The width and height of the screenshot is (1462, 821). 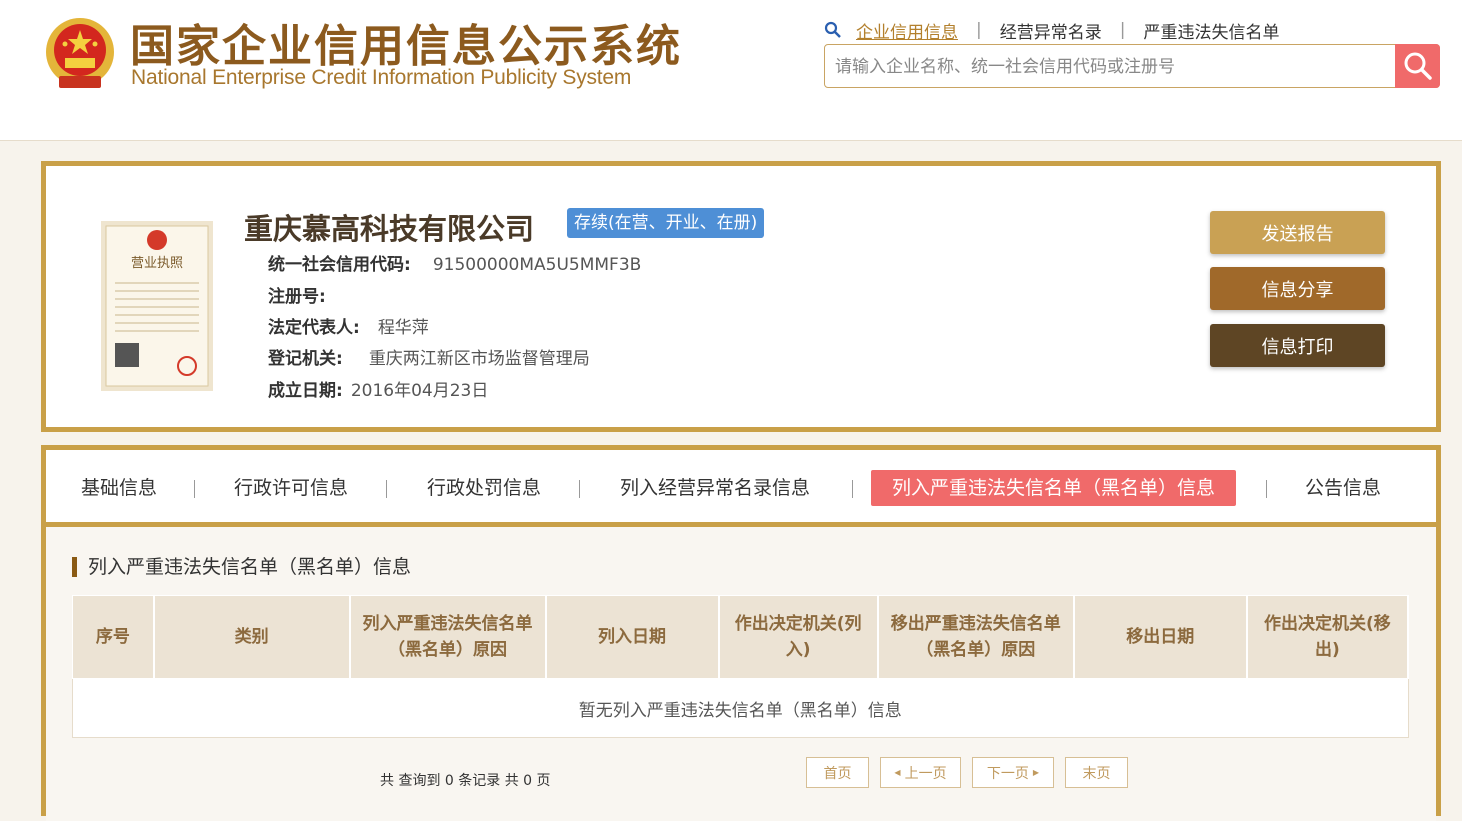 I want to click on chevron-right-icon: ▶, so click(x=1036, y=772).